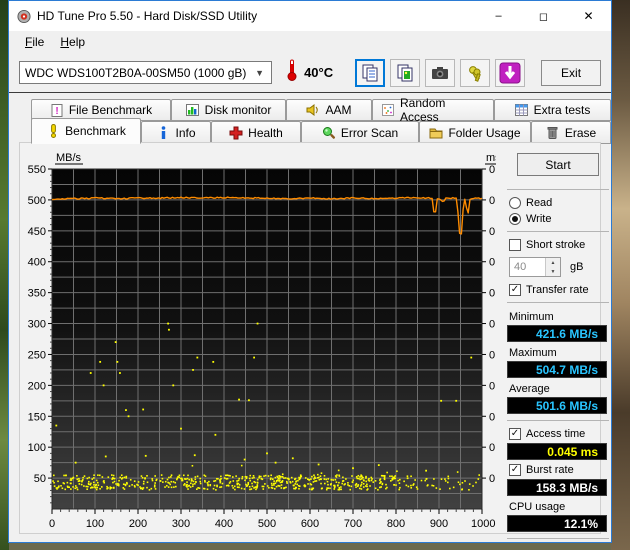 The width and height of the screenshot is (630, 550). What do you see at coordinates (557, 523) in the screenshot?
I see `cpu-usage-value: 12.1%` at bounding box center [557, 523].